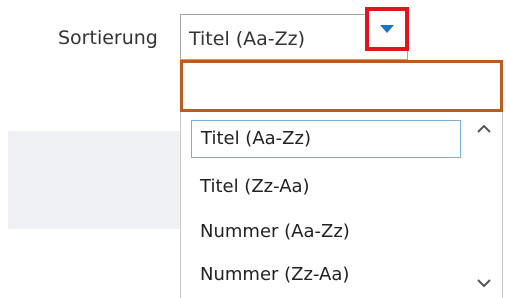 This screenshot has height=298, width=506. I want to click on option-titel-aa-zz: Titel (Aa-Zz), so click(326, 139).